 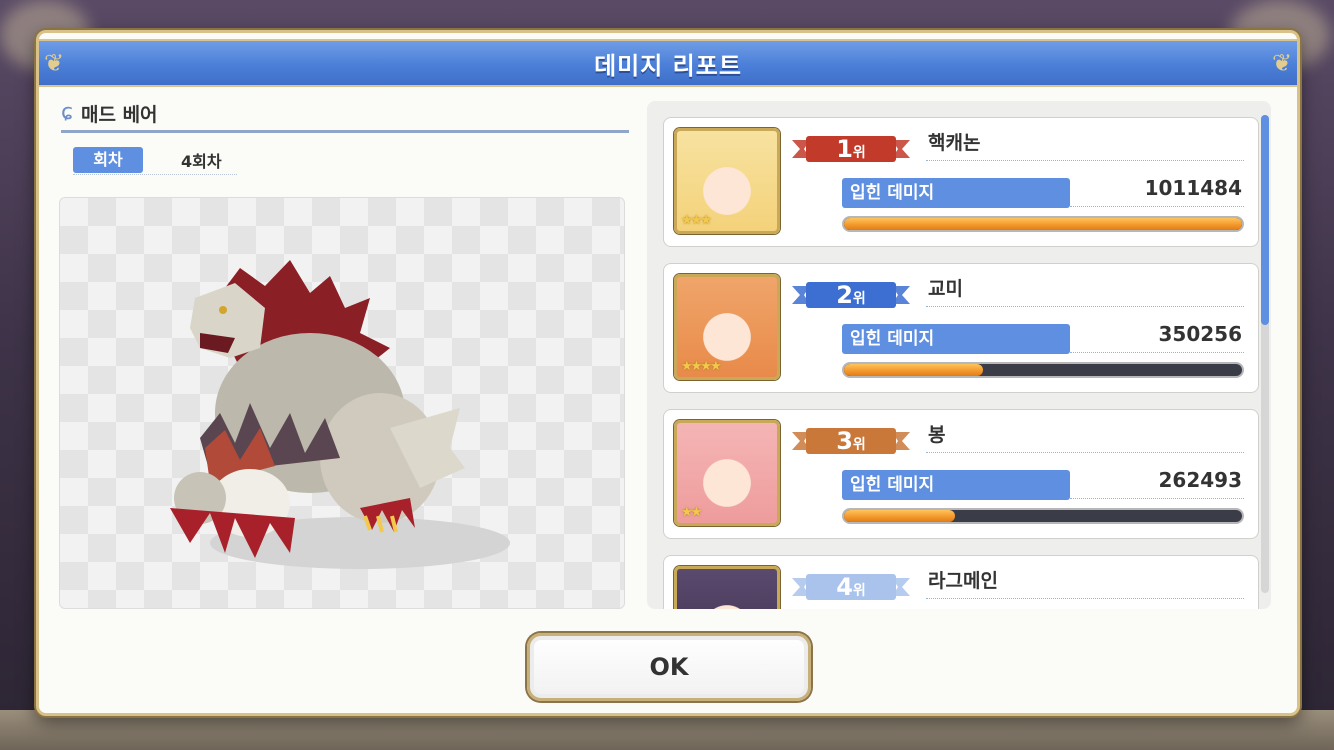 I want to click on ornament-left-icon: ❦, so click(x=54, y=63).